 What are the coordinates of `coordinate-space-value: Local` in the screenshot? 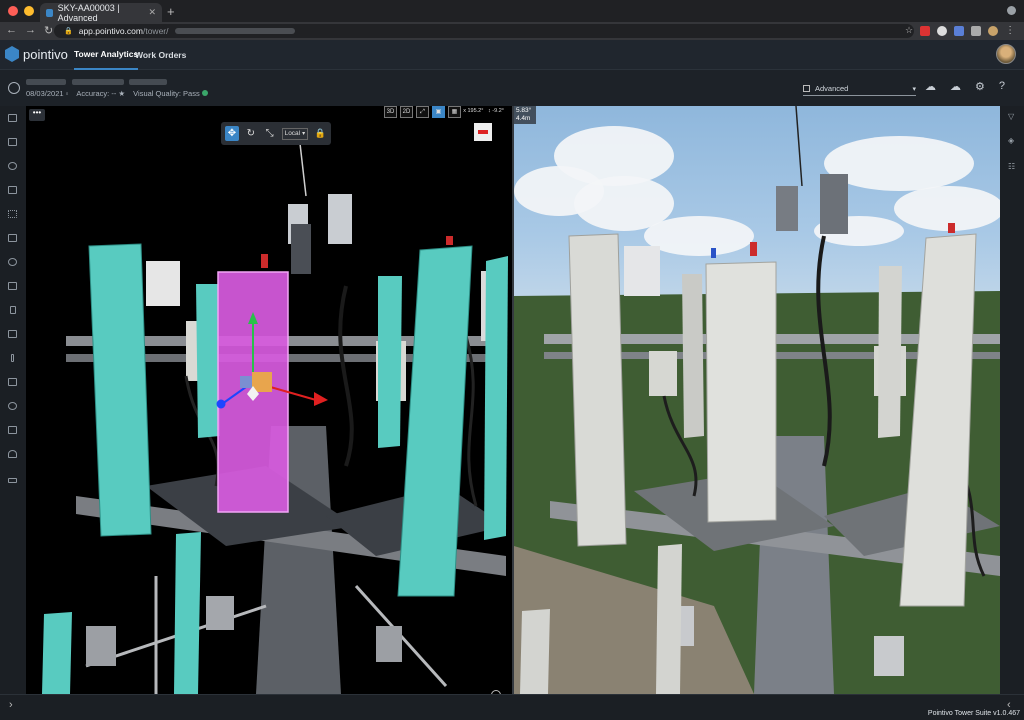 It's located at (292, 133).